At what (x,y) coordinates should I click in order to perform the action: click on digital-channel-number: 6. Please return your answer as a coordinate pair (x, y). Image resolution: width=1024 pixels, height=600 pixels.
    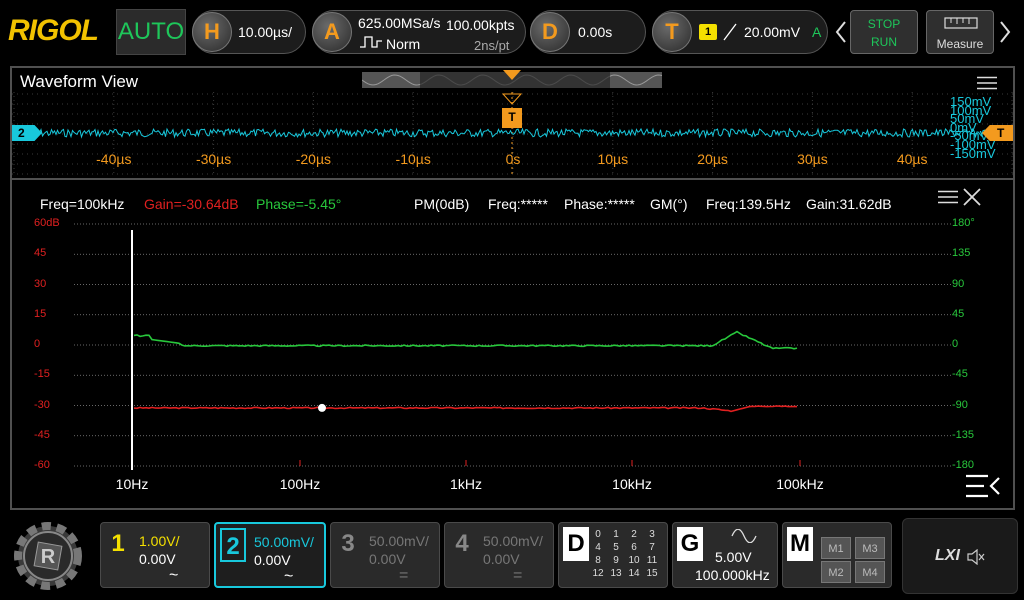
    Looking at the image, I should click on (634, 547).